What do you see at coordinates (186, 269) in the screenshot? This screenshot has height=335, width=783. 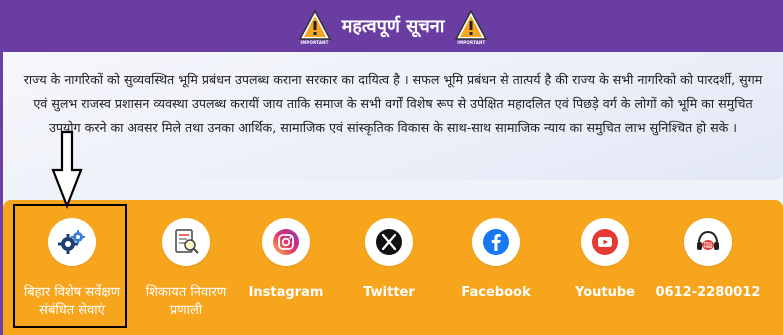 I see `service-grievance: शिकायत निवारण प्रणाली` at bounding box center [186, 269].